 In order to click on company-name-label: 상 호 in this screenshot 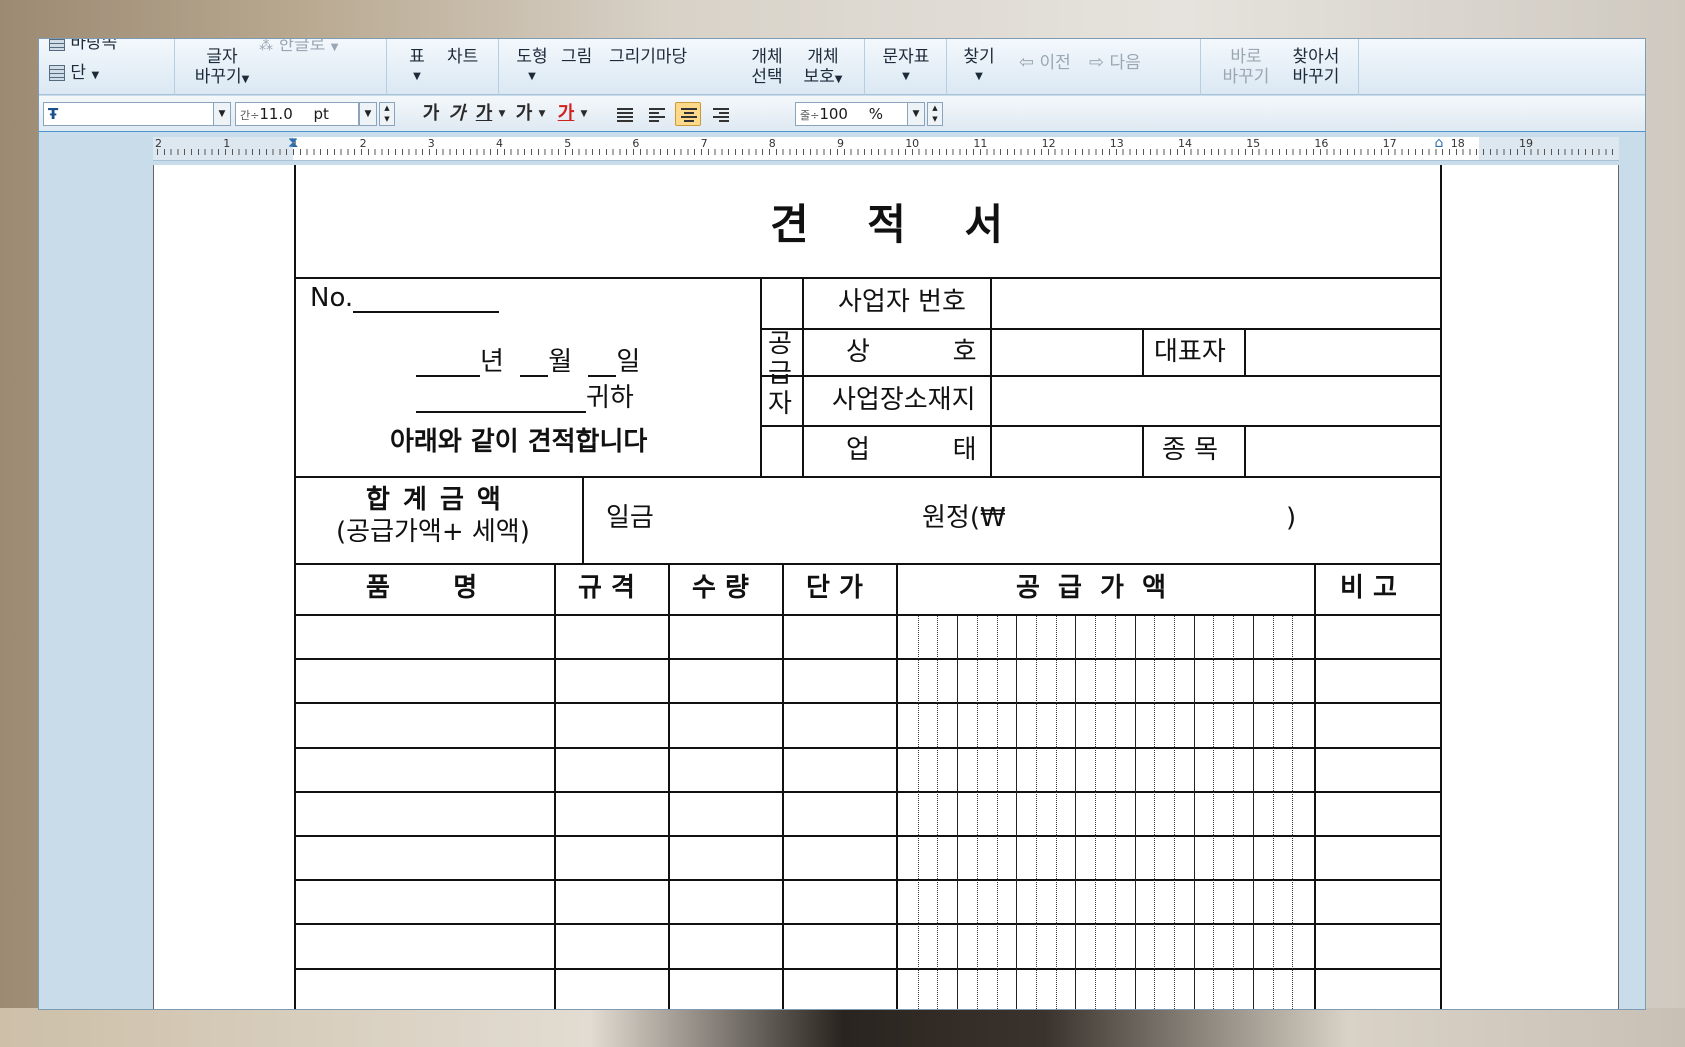, I will do `click(911, 352)`.